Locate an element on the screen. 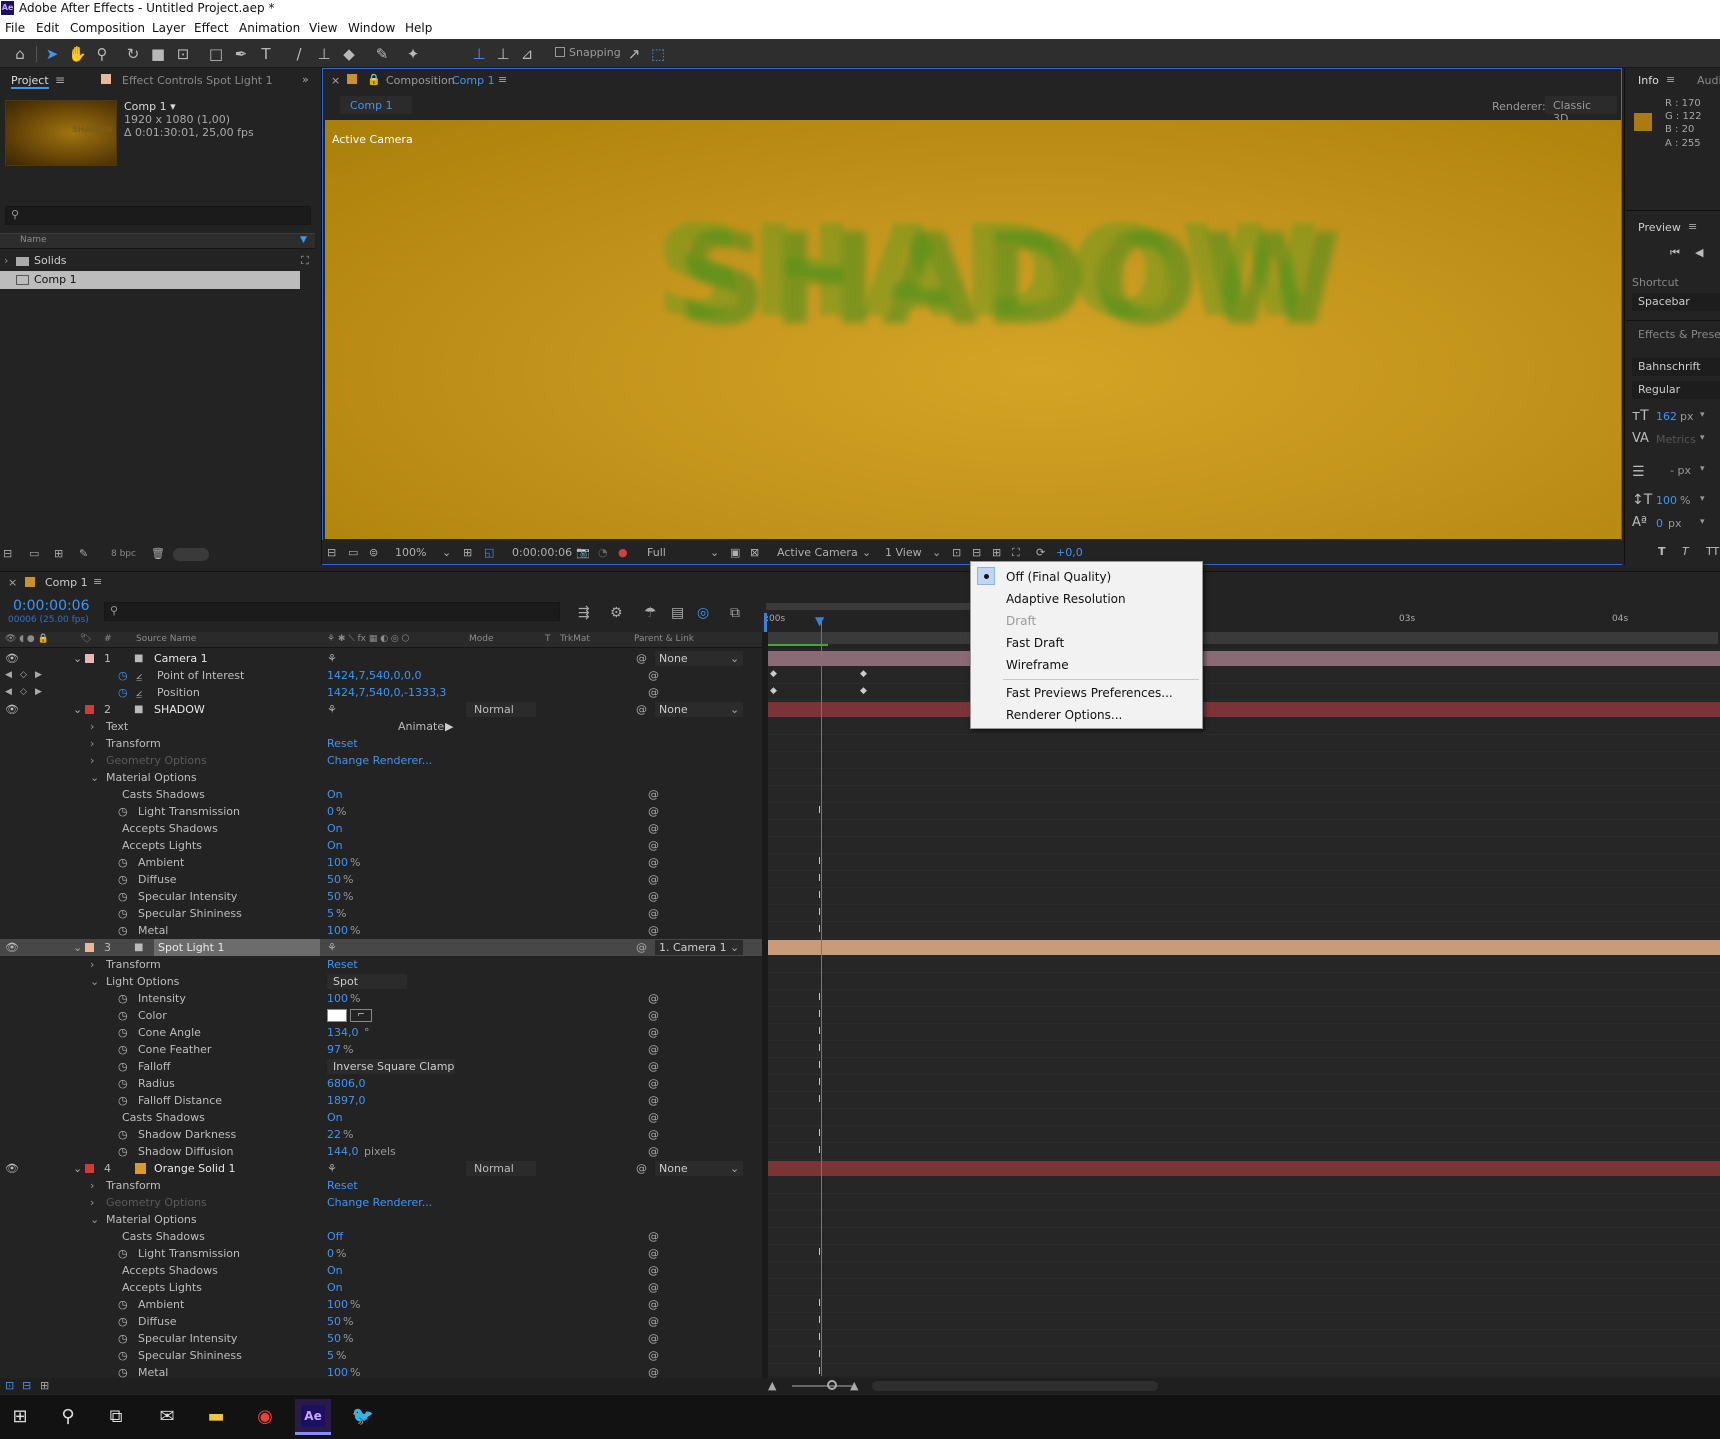 Image resolution: width=1720 pixels, height=1439 pixels. property-row: ◷ Light Transmission 0% @ is located at coordinates (381, 1253).